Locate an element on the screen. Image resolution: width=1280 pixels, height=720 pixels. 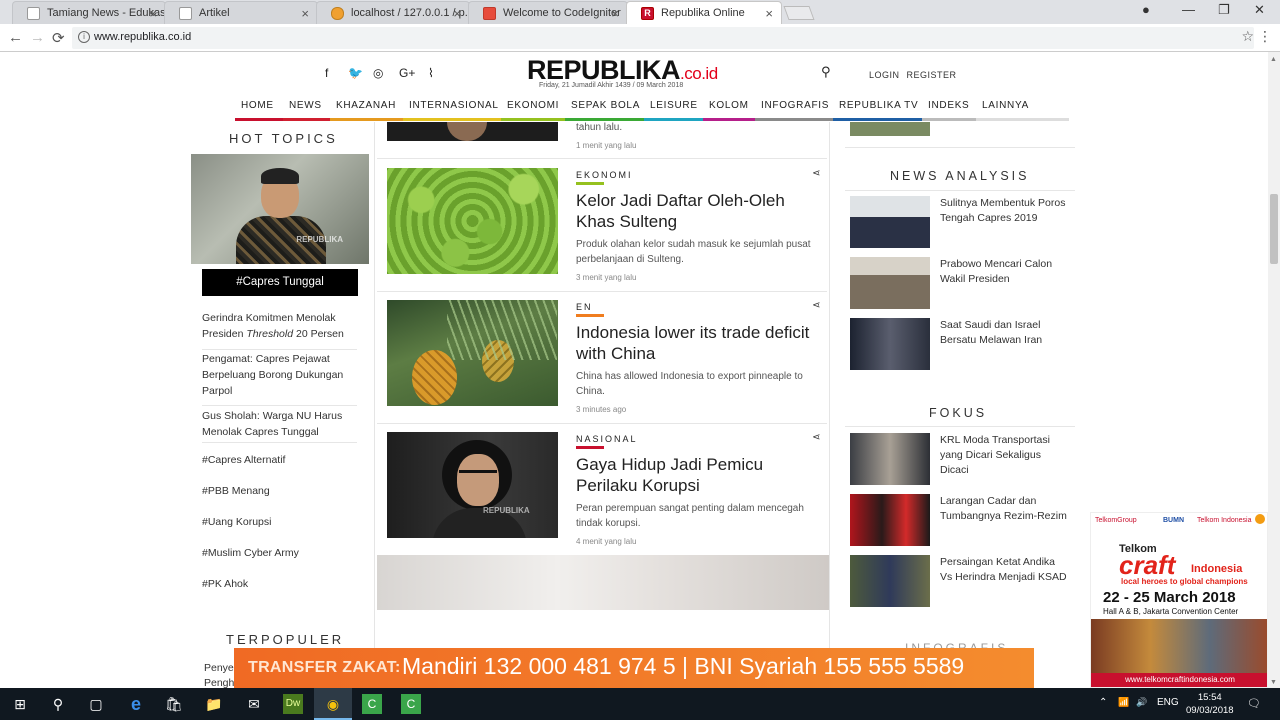
ad-close-icon is located at coordinates (1260, 519).